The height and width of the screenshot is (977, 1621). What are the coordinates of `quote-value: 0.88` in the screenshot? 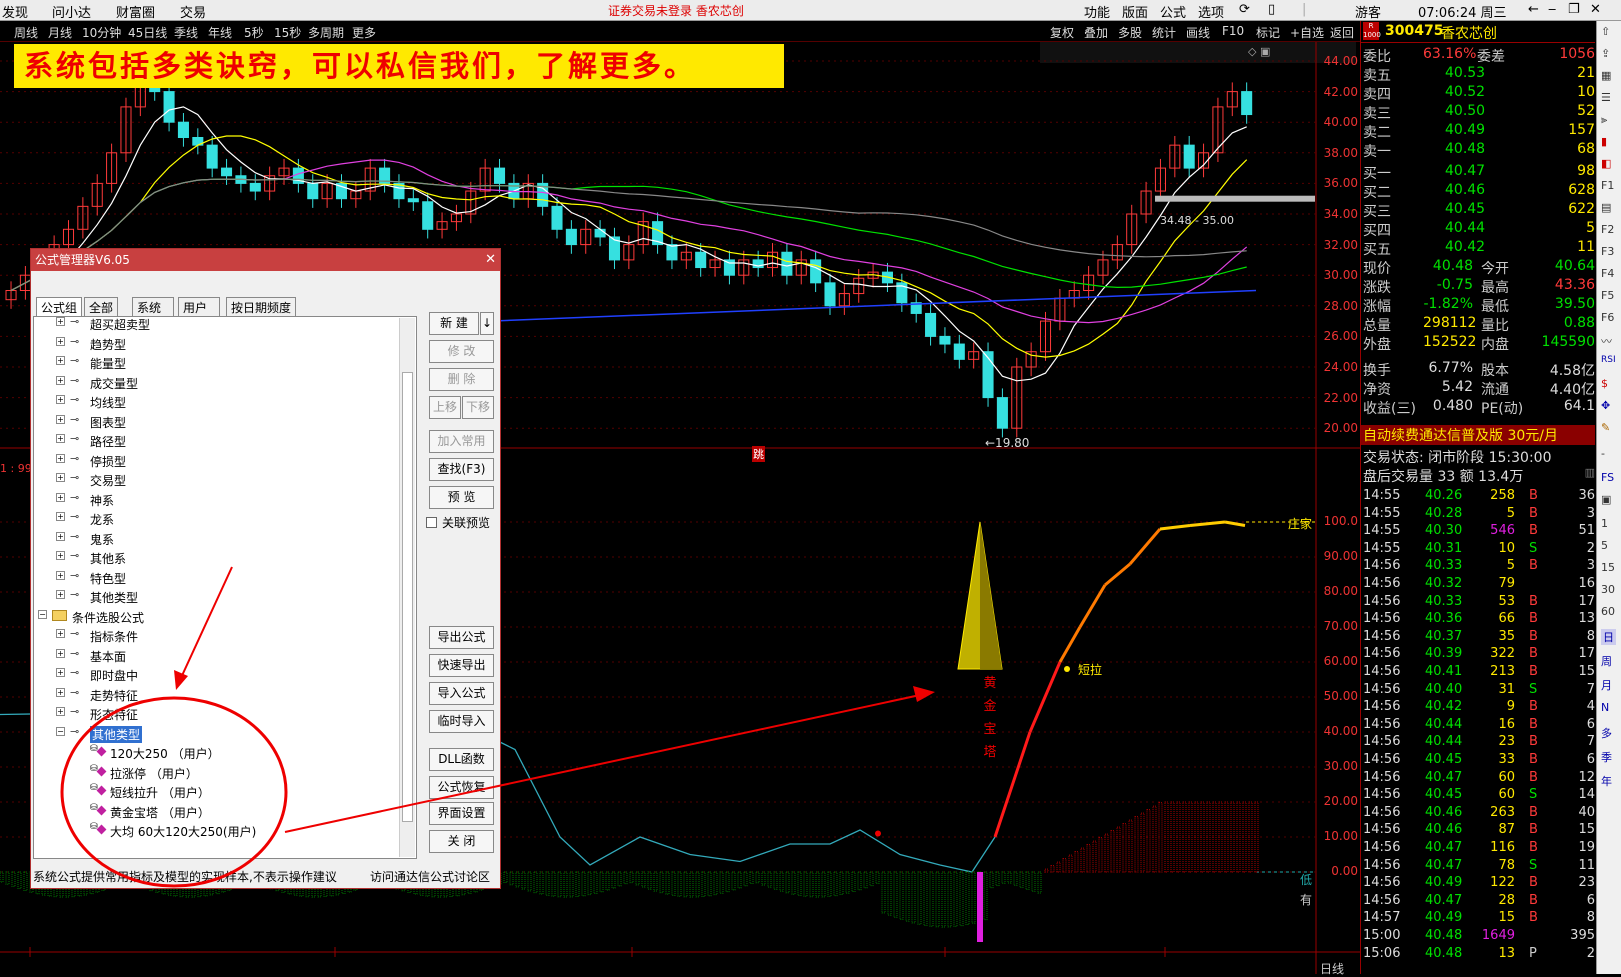 It's located at (1579, 323).